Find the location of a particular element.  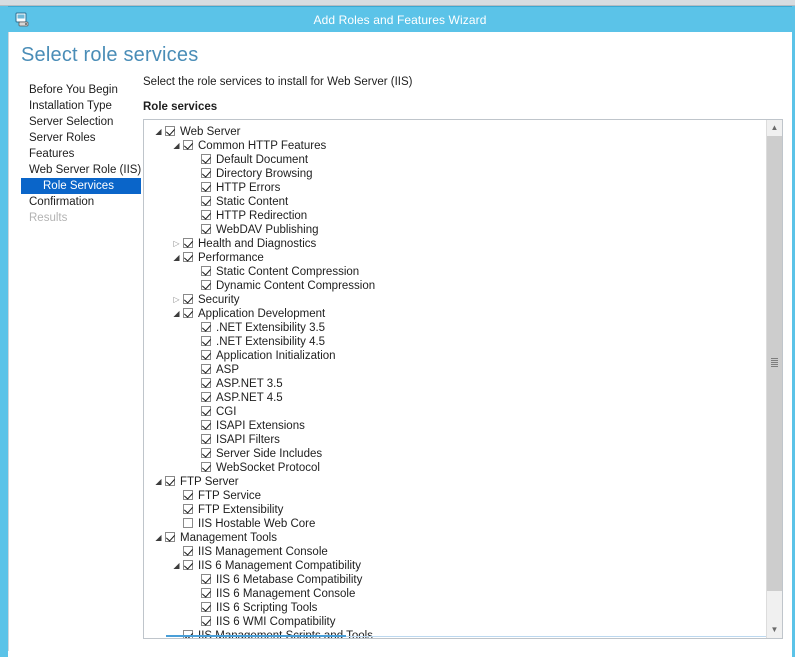

tree-row: ◢ IIS 6 Management Compatibility is located at coordinates (455, 566).